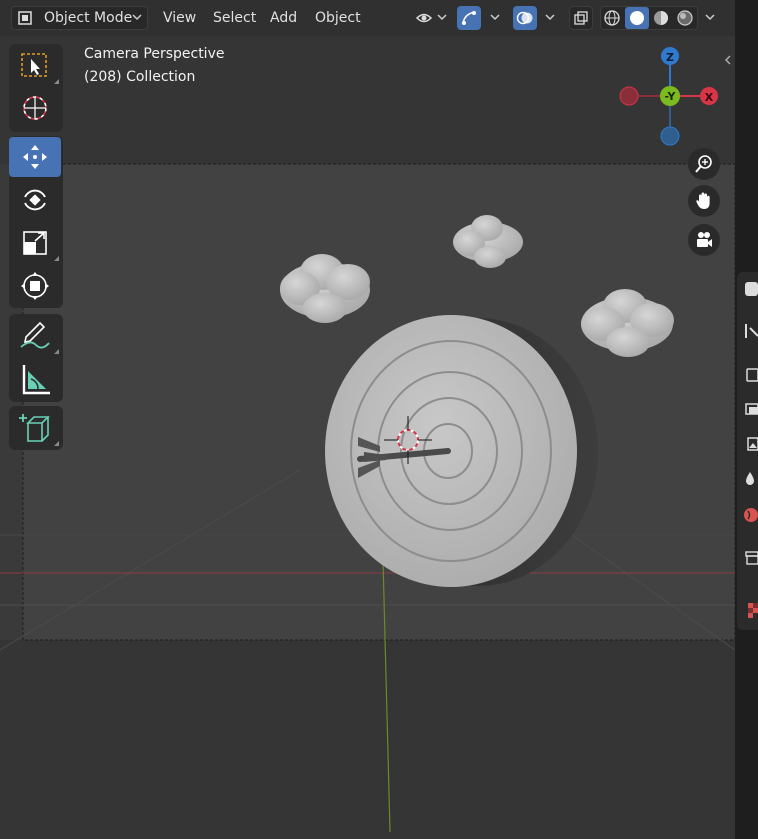  I want to click on camera-icon, so click(704, 239).